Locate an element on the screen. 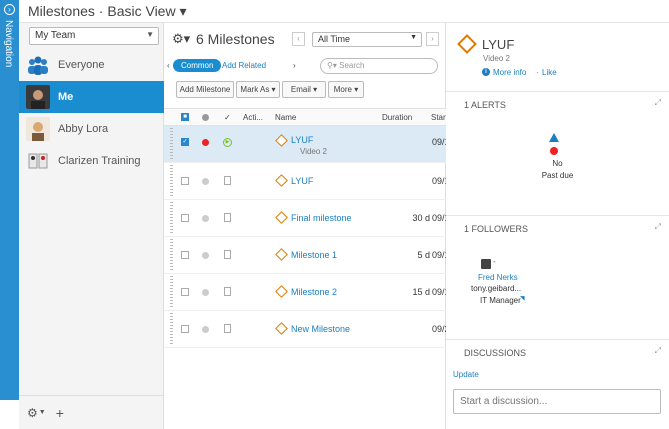 This screenshot has height=429, width=669. page-title: Milestones · Basic View ▾ is located at coordinates (107, 11).